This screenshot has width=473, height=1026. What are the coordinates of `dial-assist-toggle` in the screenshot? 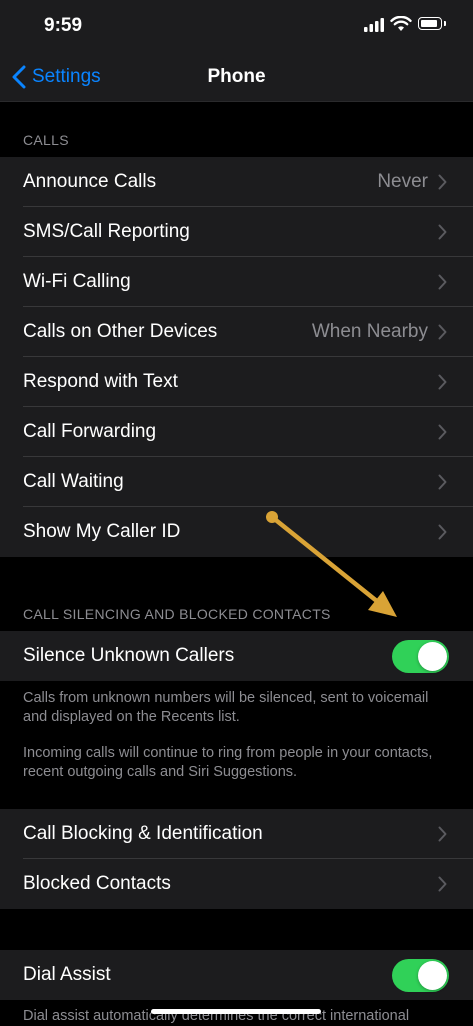 It's located at (420, 975).